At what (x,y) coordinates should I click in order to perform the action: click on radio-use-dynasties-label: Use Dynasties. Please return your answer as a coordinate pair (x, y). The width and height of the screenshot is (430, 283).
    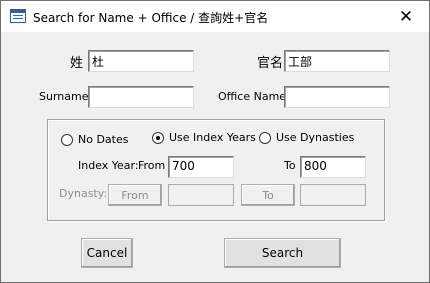
    Looking at the image, I should click on (315, 137).